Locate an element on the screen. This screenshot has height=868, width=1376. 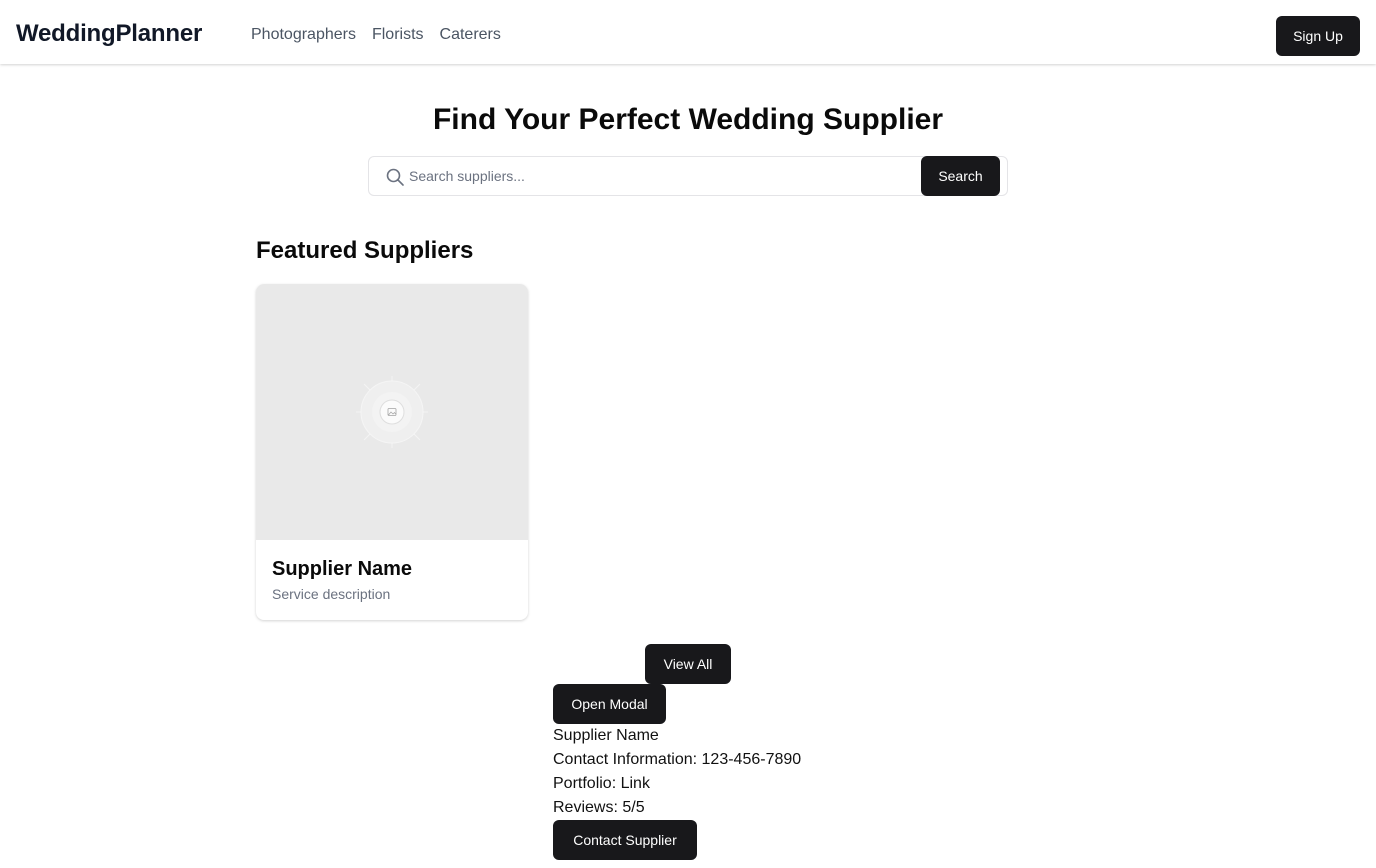
supplier-card-description: Service description is located at coordinates (331, 594).